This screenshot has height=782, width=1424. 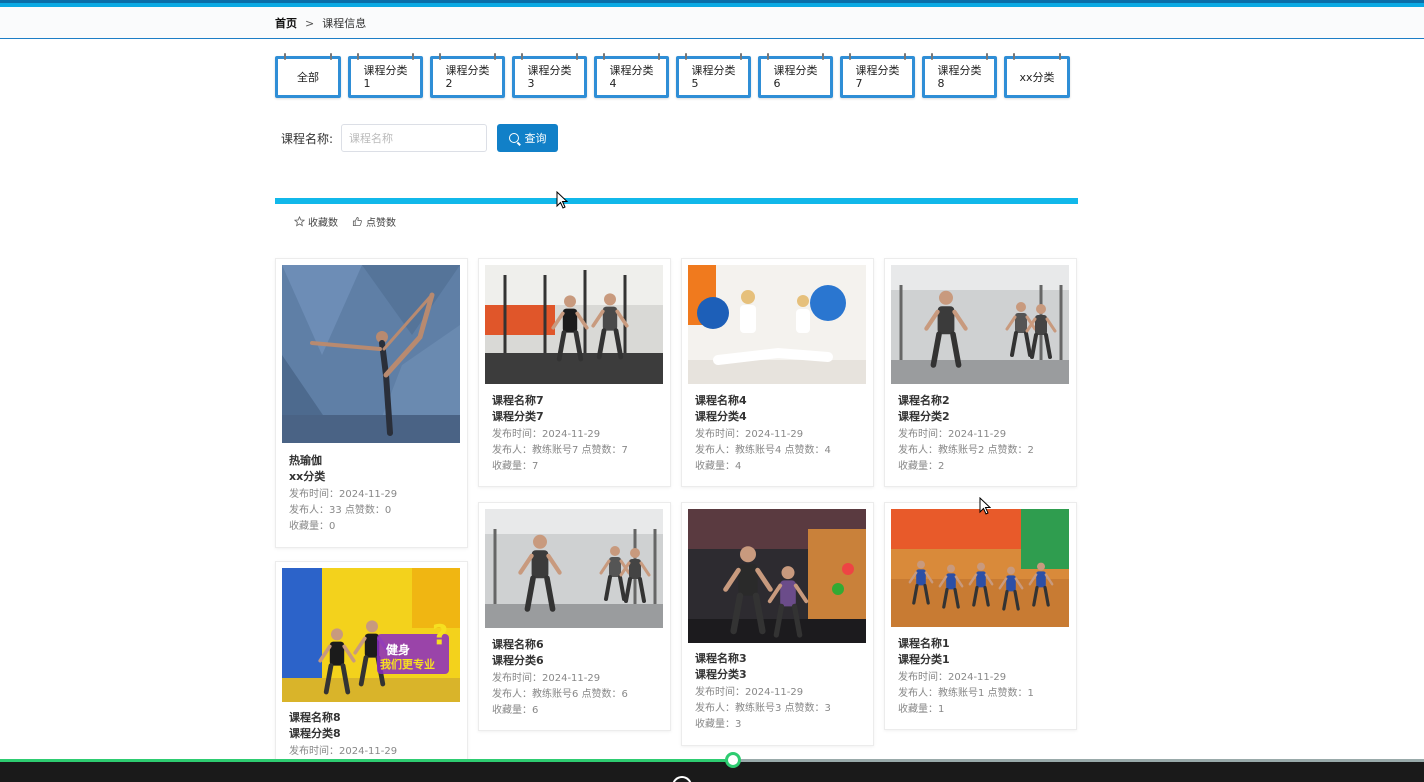 What do you see at coordinates (515, 710) in the screenshot?
I see `favorites-count: 收藏量：6` at bounding box center [515, 710].